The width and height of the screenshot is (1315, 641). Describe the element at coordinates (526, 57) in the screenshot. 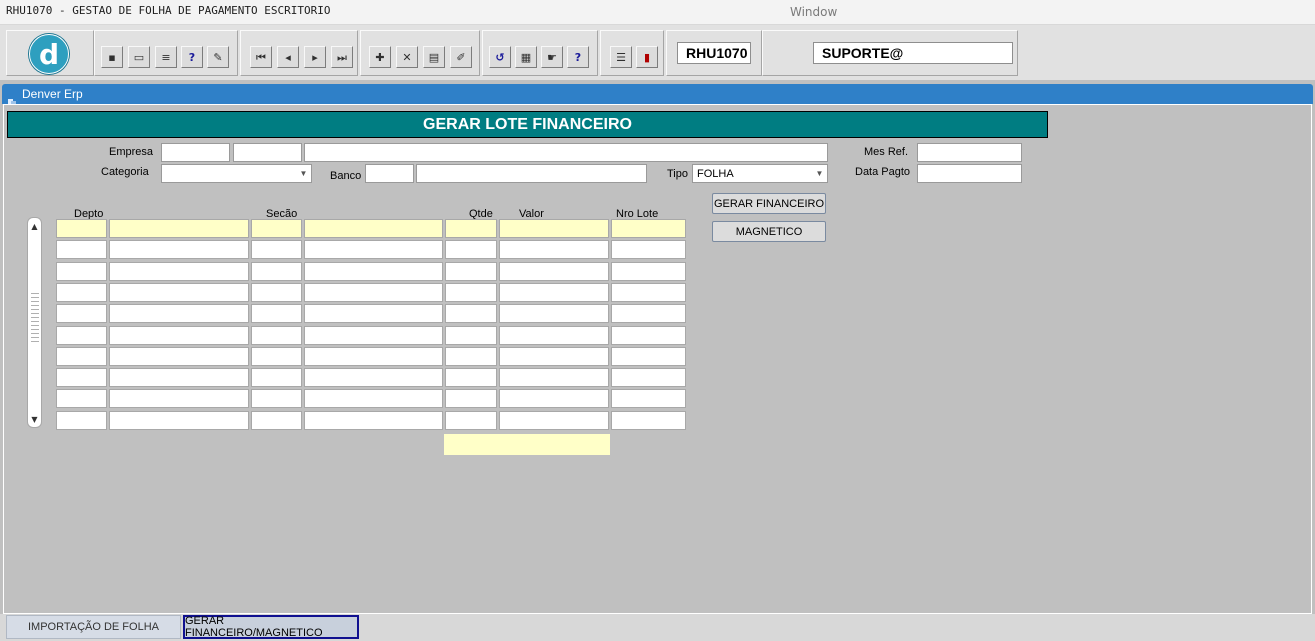

I see `clipboard-icon: ▦` at that location.